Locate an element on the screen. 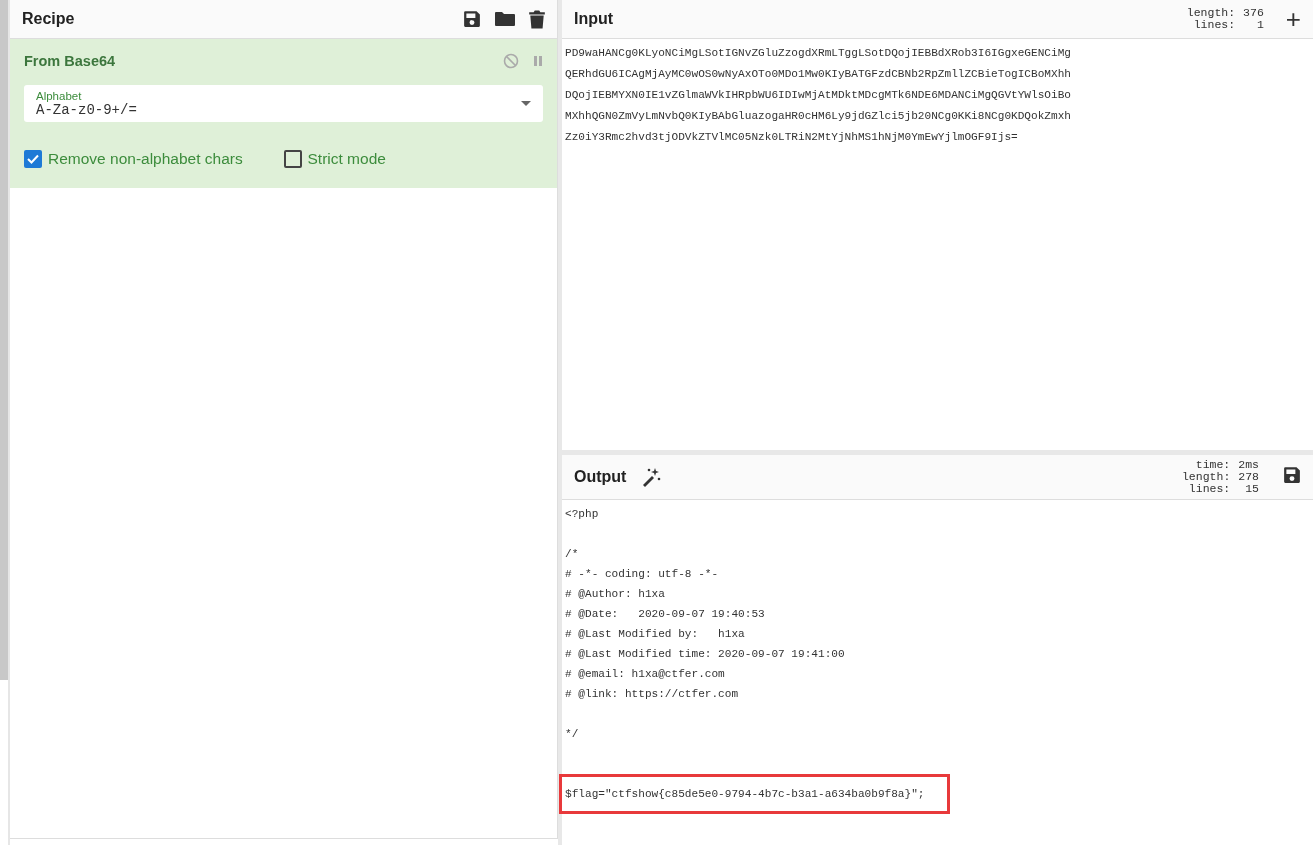 The height and width of the screenshot is (845, 1313). code-line: # @Last Modified by: h1xa is located at coordinates (655, 634).